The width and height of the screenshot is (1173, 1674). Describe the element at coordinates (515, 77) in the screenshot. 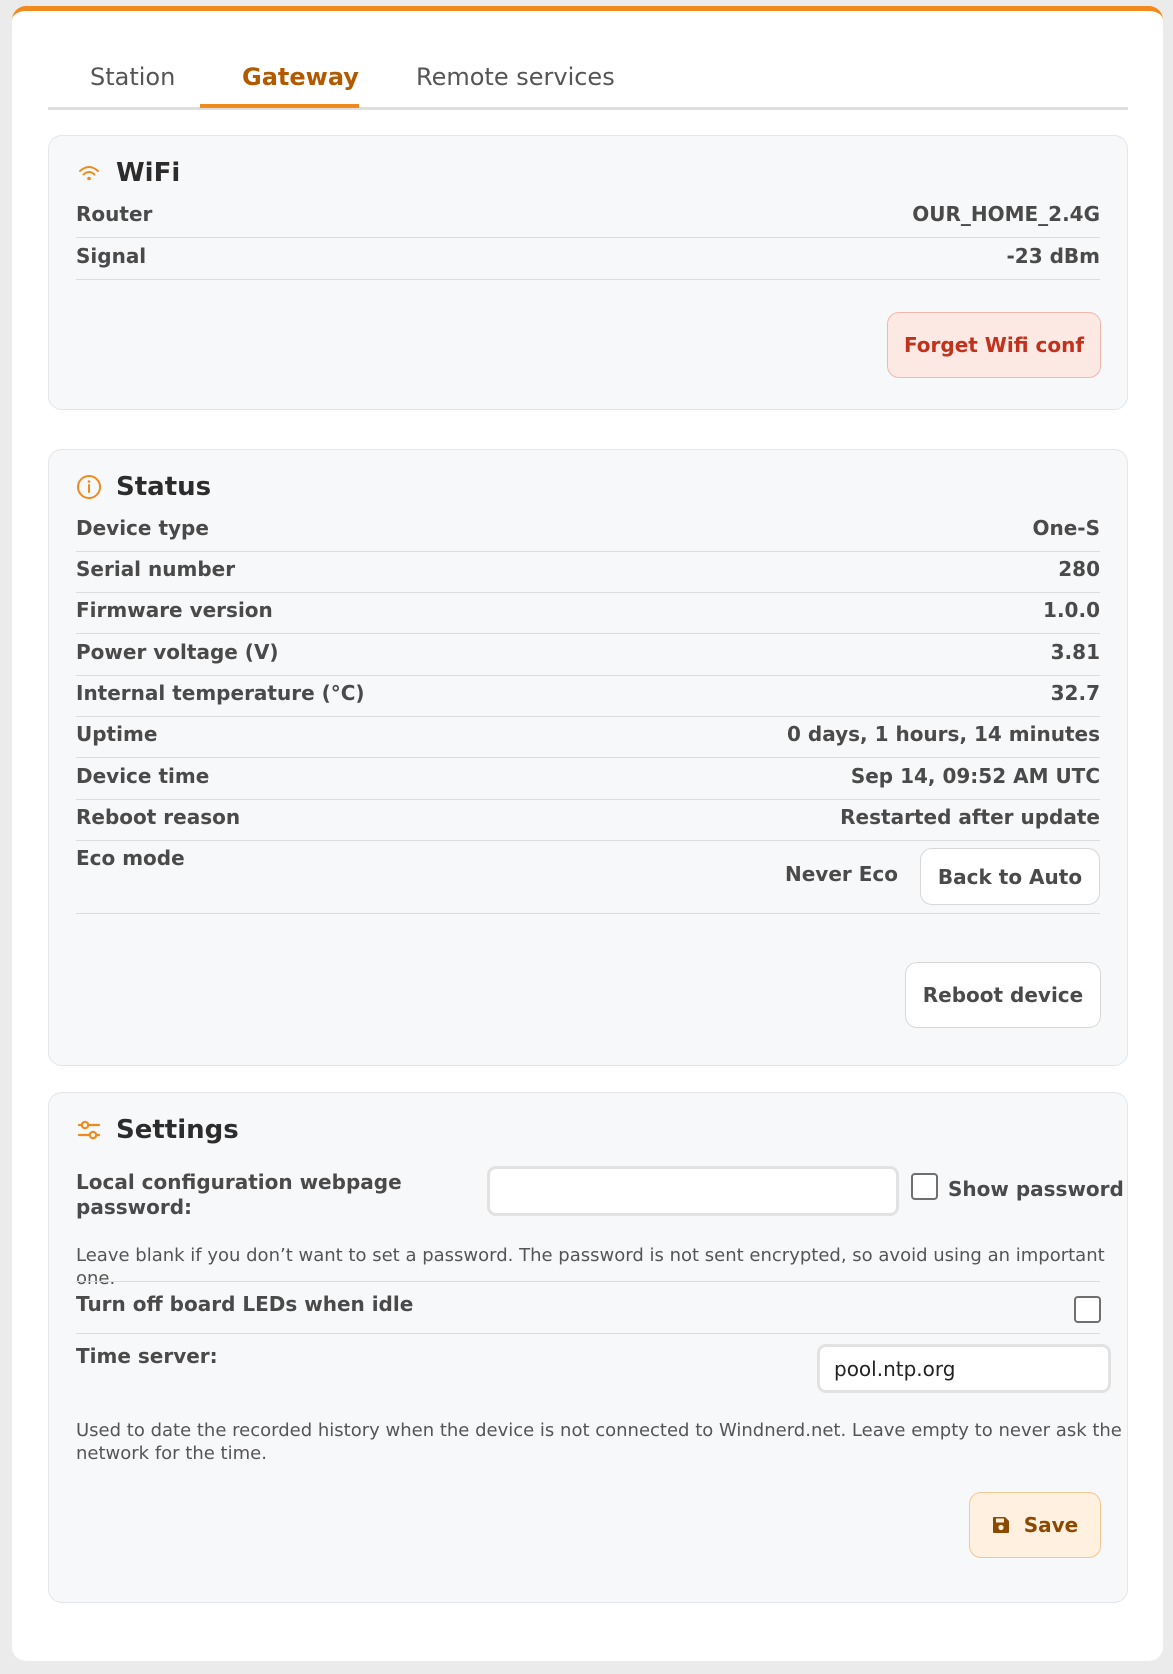

I see `tab-remote-services: Remote services` at that location.